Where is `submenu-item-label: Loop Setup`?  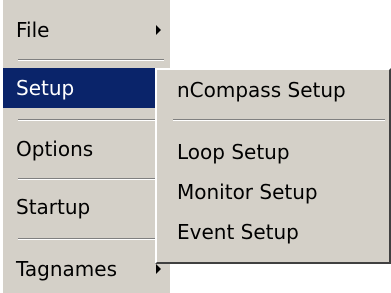 submenu-item-label: Loop Setup is located at coordinates (233, 152).